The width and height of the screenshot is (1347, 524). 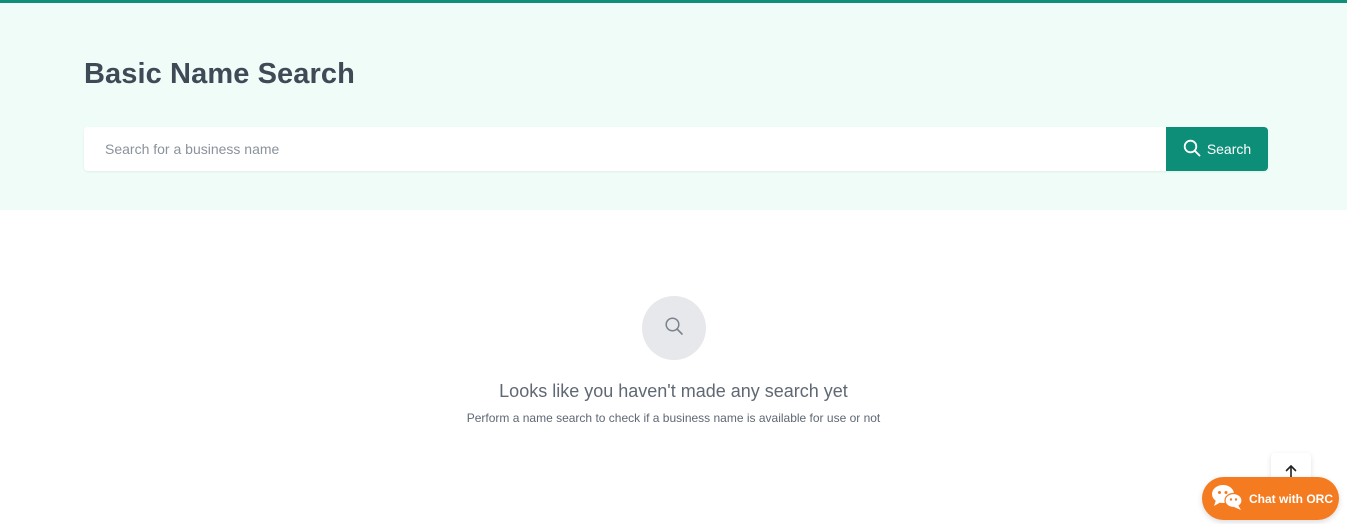 I want to click on empty-state-icon-circle, so click(x=673, y=328).